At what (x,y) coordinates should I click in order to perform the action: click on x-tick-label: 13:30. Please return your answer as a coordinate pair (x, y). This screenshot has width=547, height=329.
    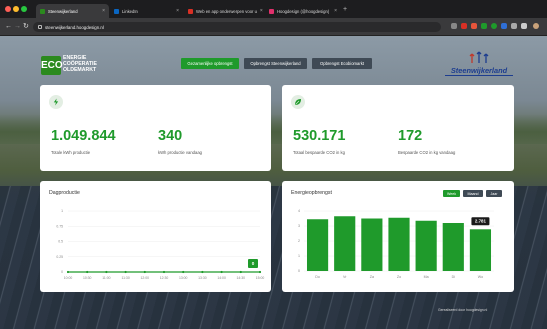
    Looking at the image, I should click on (202, 278).